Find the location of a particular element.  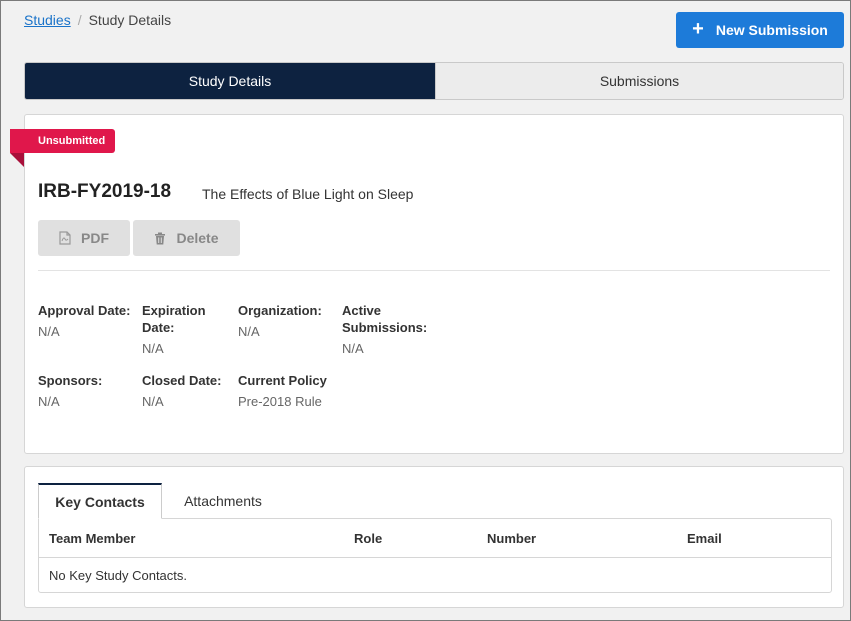

main-tabs: Study Details Submissions is located at coordinates (434, 81).